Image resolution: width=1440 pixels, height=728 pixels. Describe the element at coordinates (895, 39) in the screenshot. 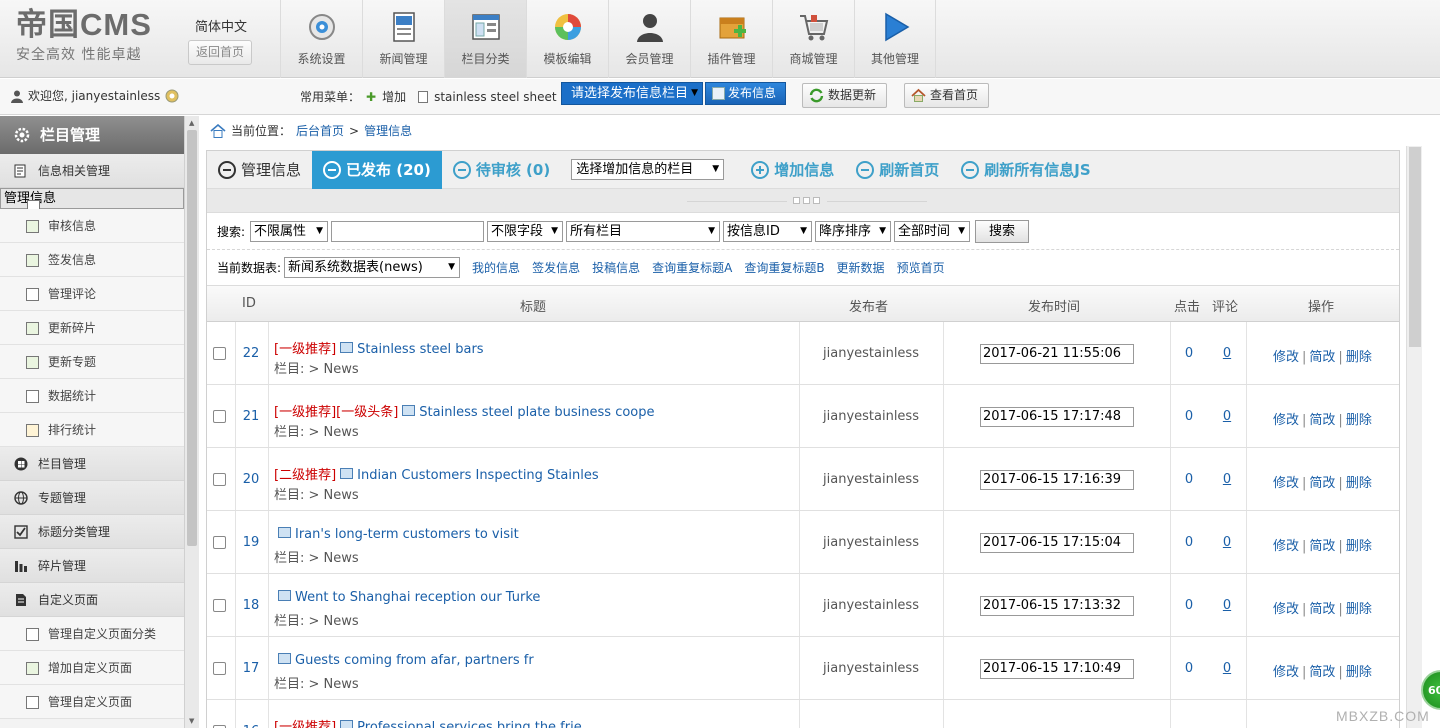

I see `nav-other: 其他管理` at that location.